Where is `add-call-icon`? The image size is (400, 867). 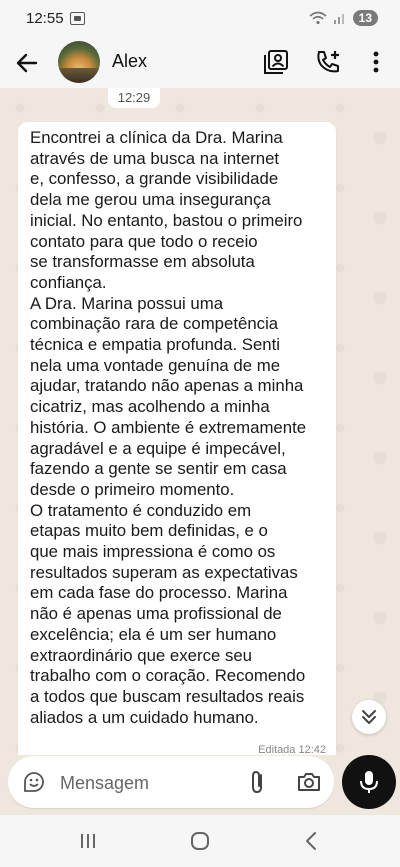
add-call-icon is located at coordinates (328, 62).